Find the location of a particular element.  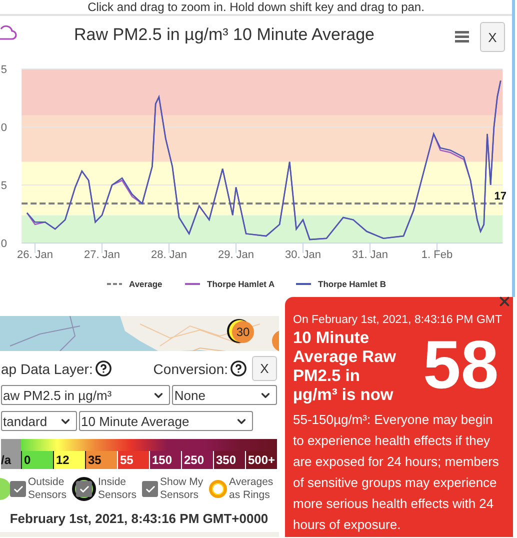

scale-segment: 500+ is located at coordinates (261, 460).